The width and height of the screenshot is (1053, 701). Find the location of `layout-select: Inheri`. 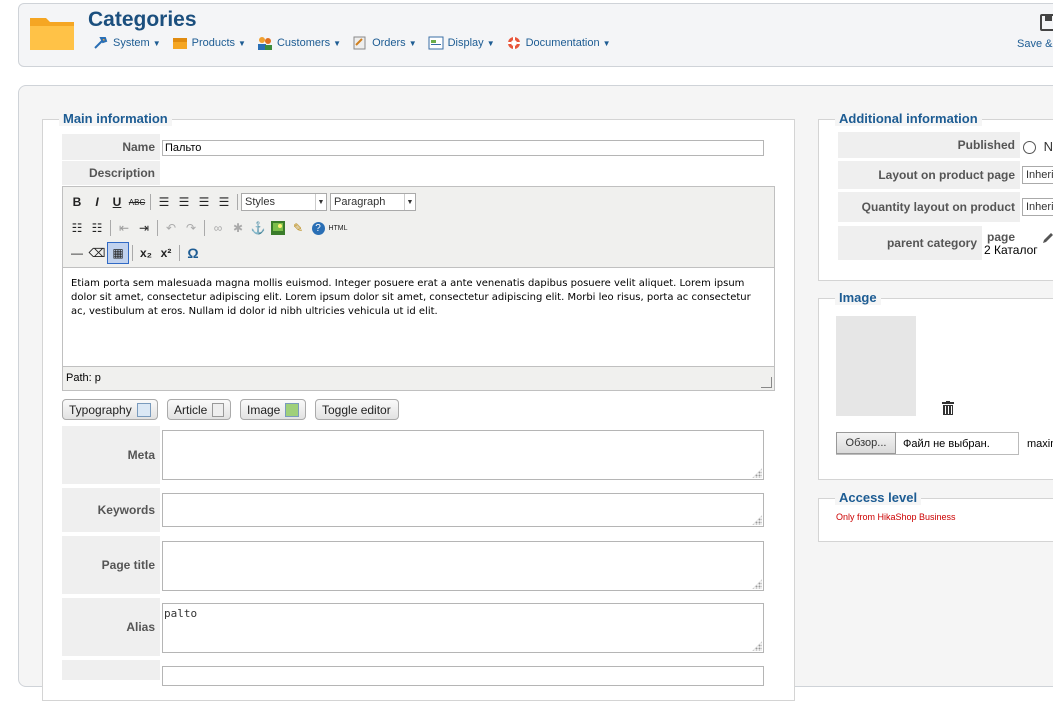

layout-select: Inheri is located at coordinates (1037, 175).